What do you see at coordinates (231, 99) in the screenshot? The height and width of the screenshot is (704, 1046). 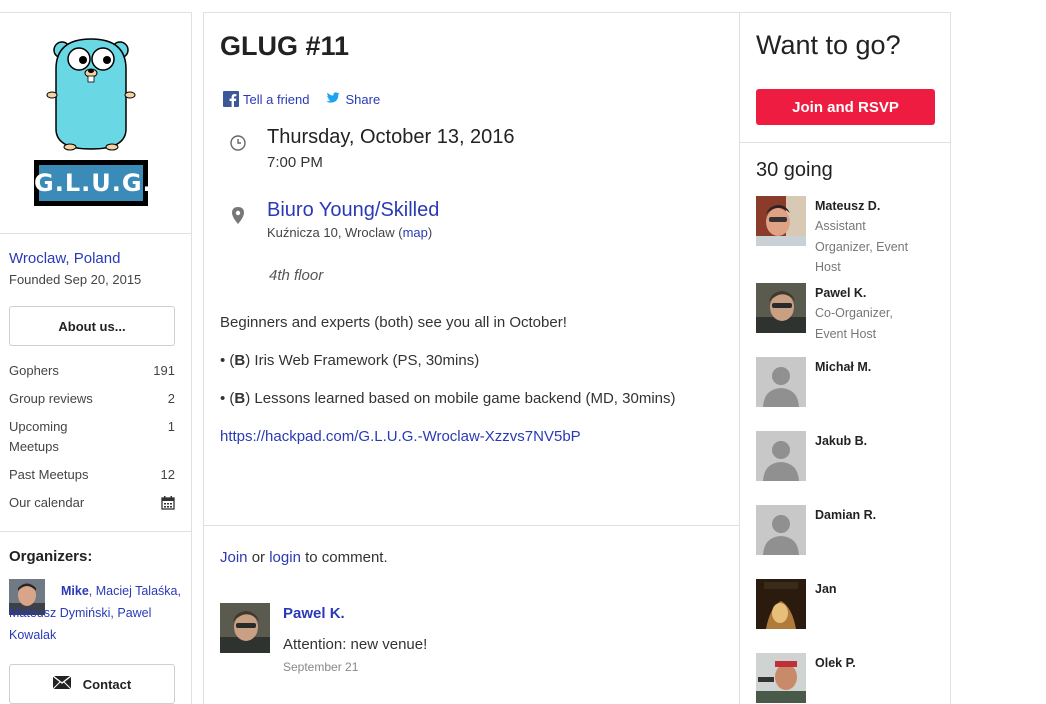 I see `facebook-icon` at bounding box center [231, 99].